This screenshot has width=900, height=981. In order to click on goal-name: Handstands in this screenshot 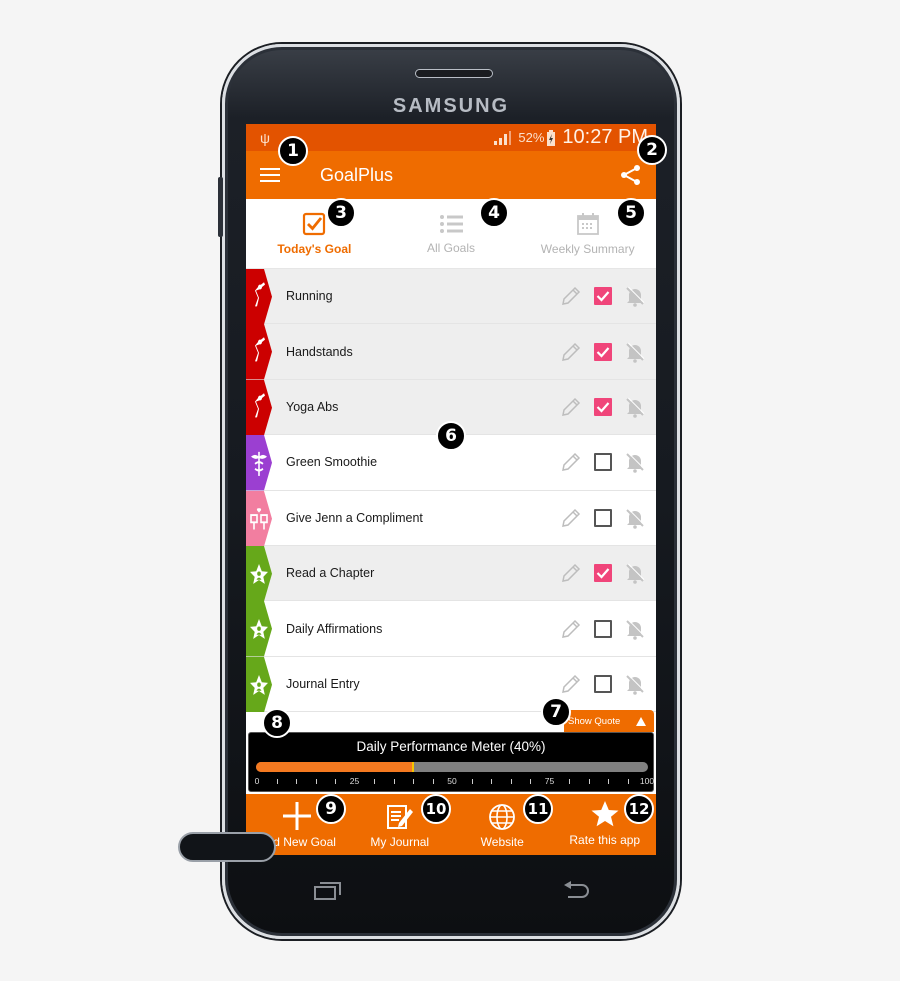, I will do `click(319, 351)`.